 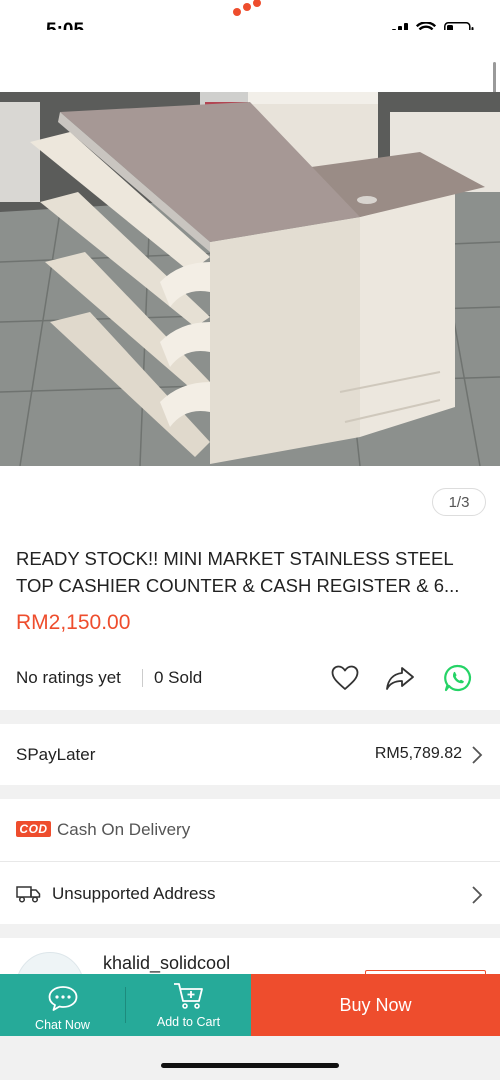 I want to click on bottom-action-bar: Chat Now Add to Cart Buy Now, so click(x=250, y=1005).